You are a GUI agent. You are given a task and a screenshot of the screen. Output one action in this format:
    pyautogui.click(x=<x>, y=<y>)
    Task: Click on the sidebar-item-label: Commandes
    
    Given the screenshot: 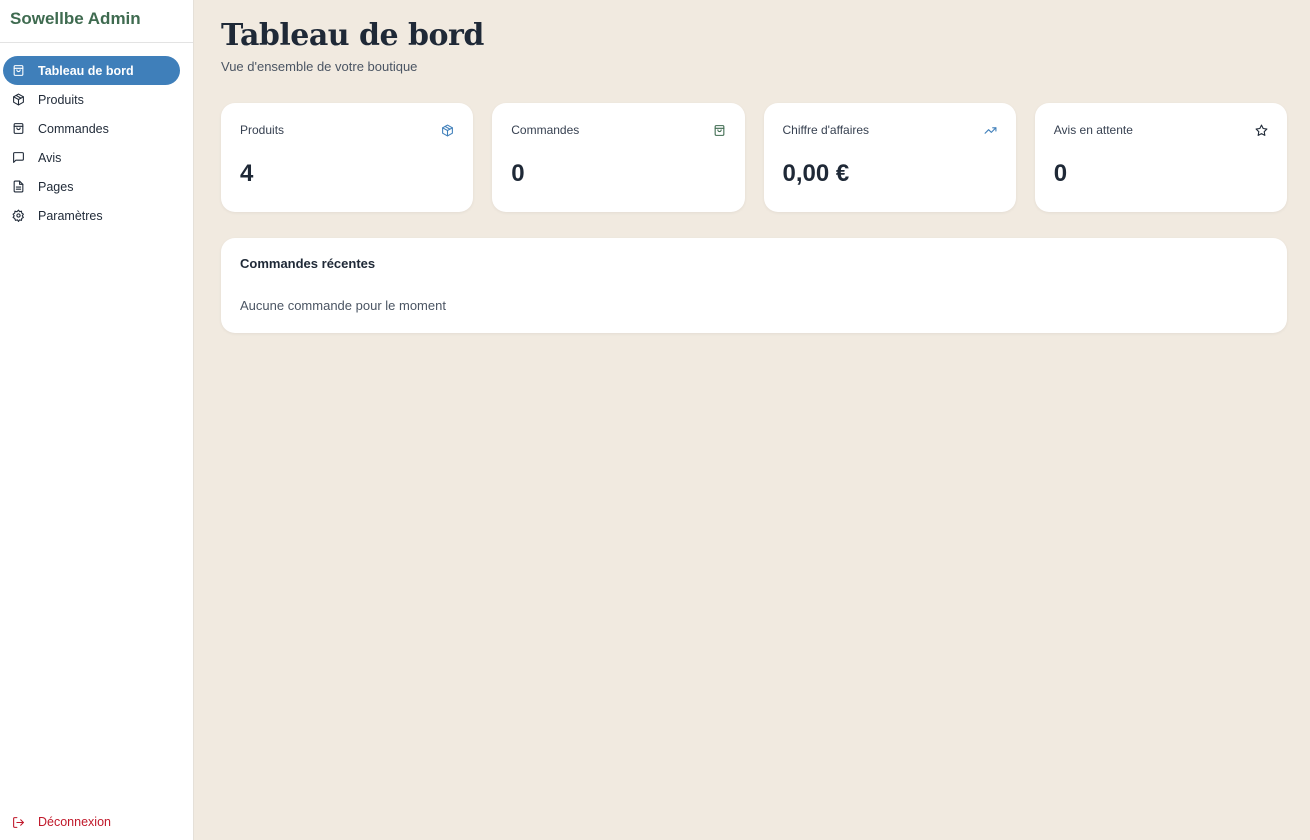 What is the action you would take?
    pyautogui.click(x=73, y=128)
    